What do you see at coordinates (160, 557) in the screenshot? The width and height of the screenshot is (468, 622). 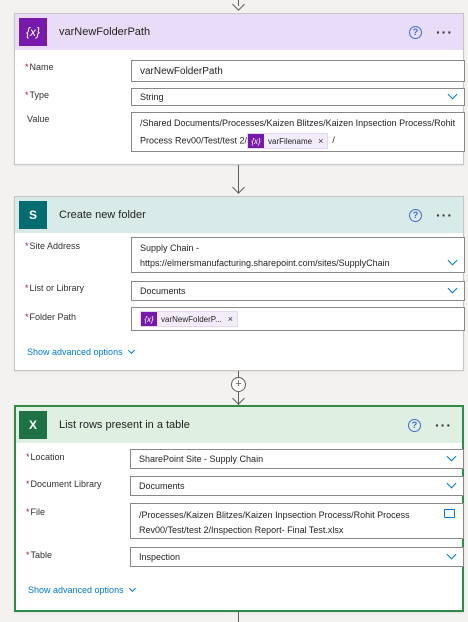 I see `table-value: Inspection` at bounding box center [160, 557].